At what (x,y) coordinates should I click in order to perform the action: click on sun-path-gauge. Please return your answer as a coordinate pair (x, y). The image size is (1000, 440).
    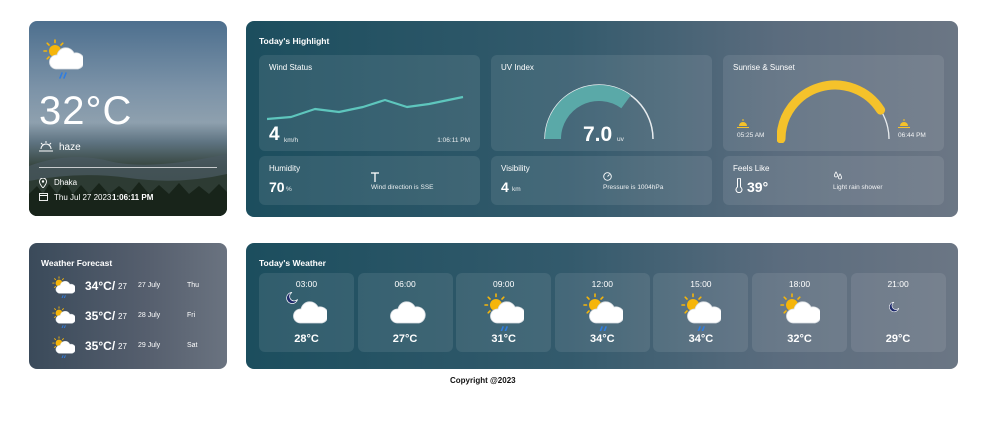
    Looking at the image, I should click on (833, 111).